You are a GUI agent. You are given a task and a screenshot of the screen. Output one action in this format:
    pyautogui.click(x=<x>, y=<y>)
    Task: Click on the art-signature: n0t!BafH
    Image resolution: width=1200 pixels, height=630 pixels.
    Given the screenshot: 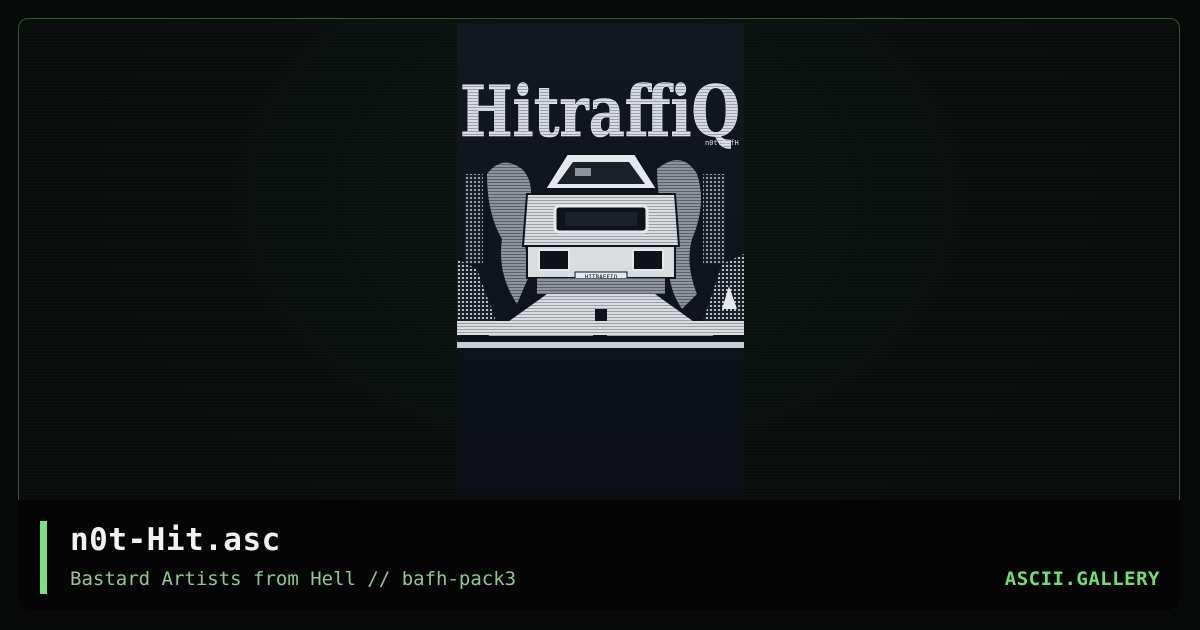 What is the action you would take?
    pyautogui.click(x=722, y=143)
    